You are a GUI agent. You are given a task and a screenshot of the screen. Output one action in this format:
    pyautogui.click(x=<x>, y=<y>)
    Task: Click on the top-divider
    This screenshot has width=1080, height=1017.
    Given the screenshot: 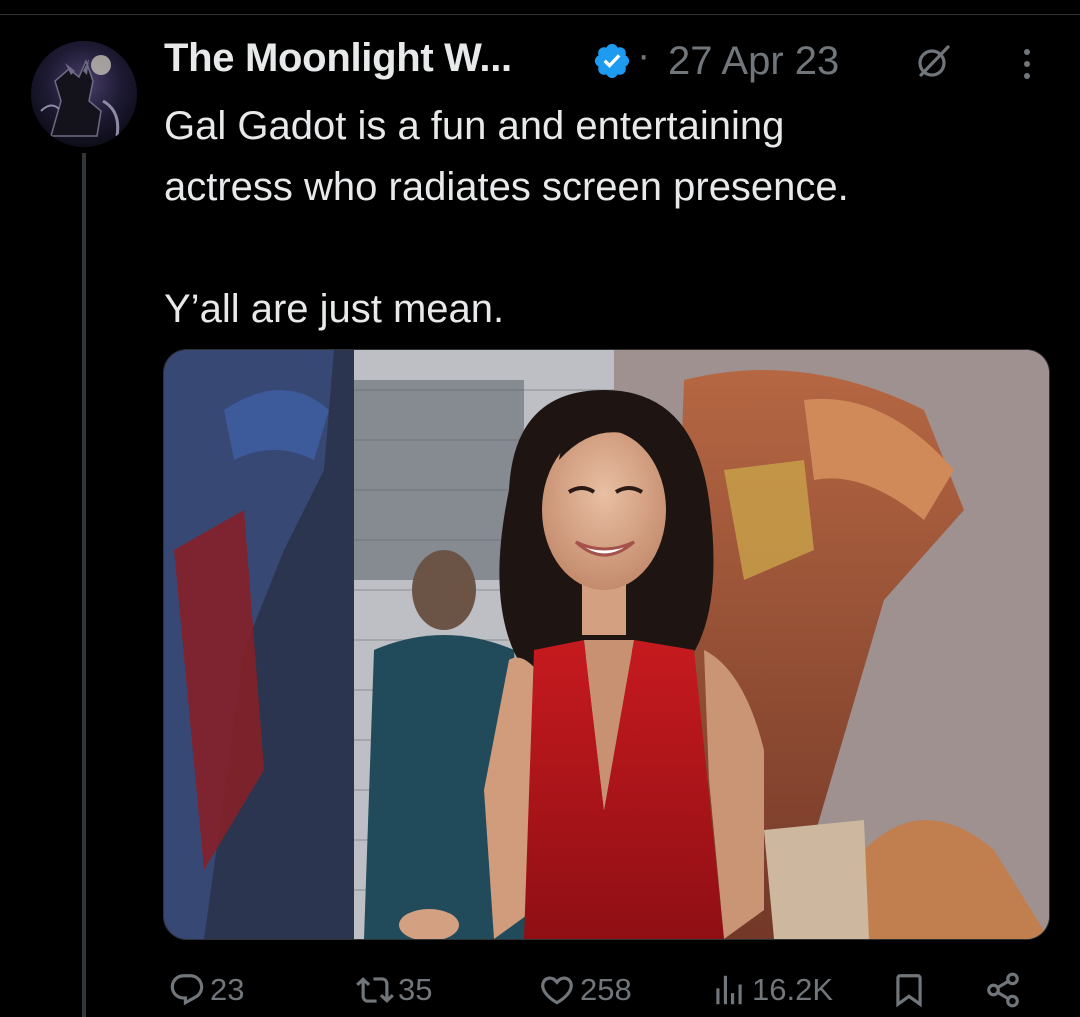 What is the action you would take?
    pyautogui.click(x=540, y=14)
    